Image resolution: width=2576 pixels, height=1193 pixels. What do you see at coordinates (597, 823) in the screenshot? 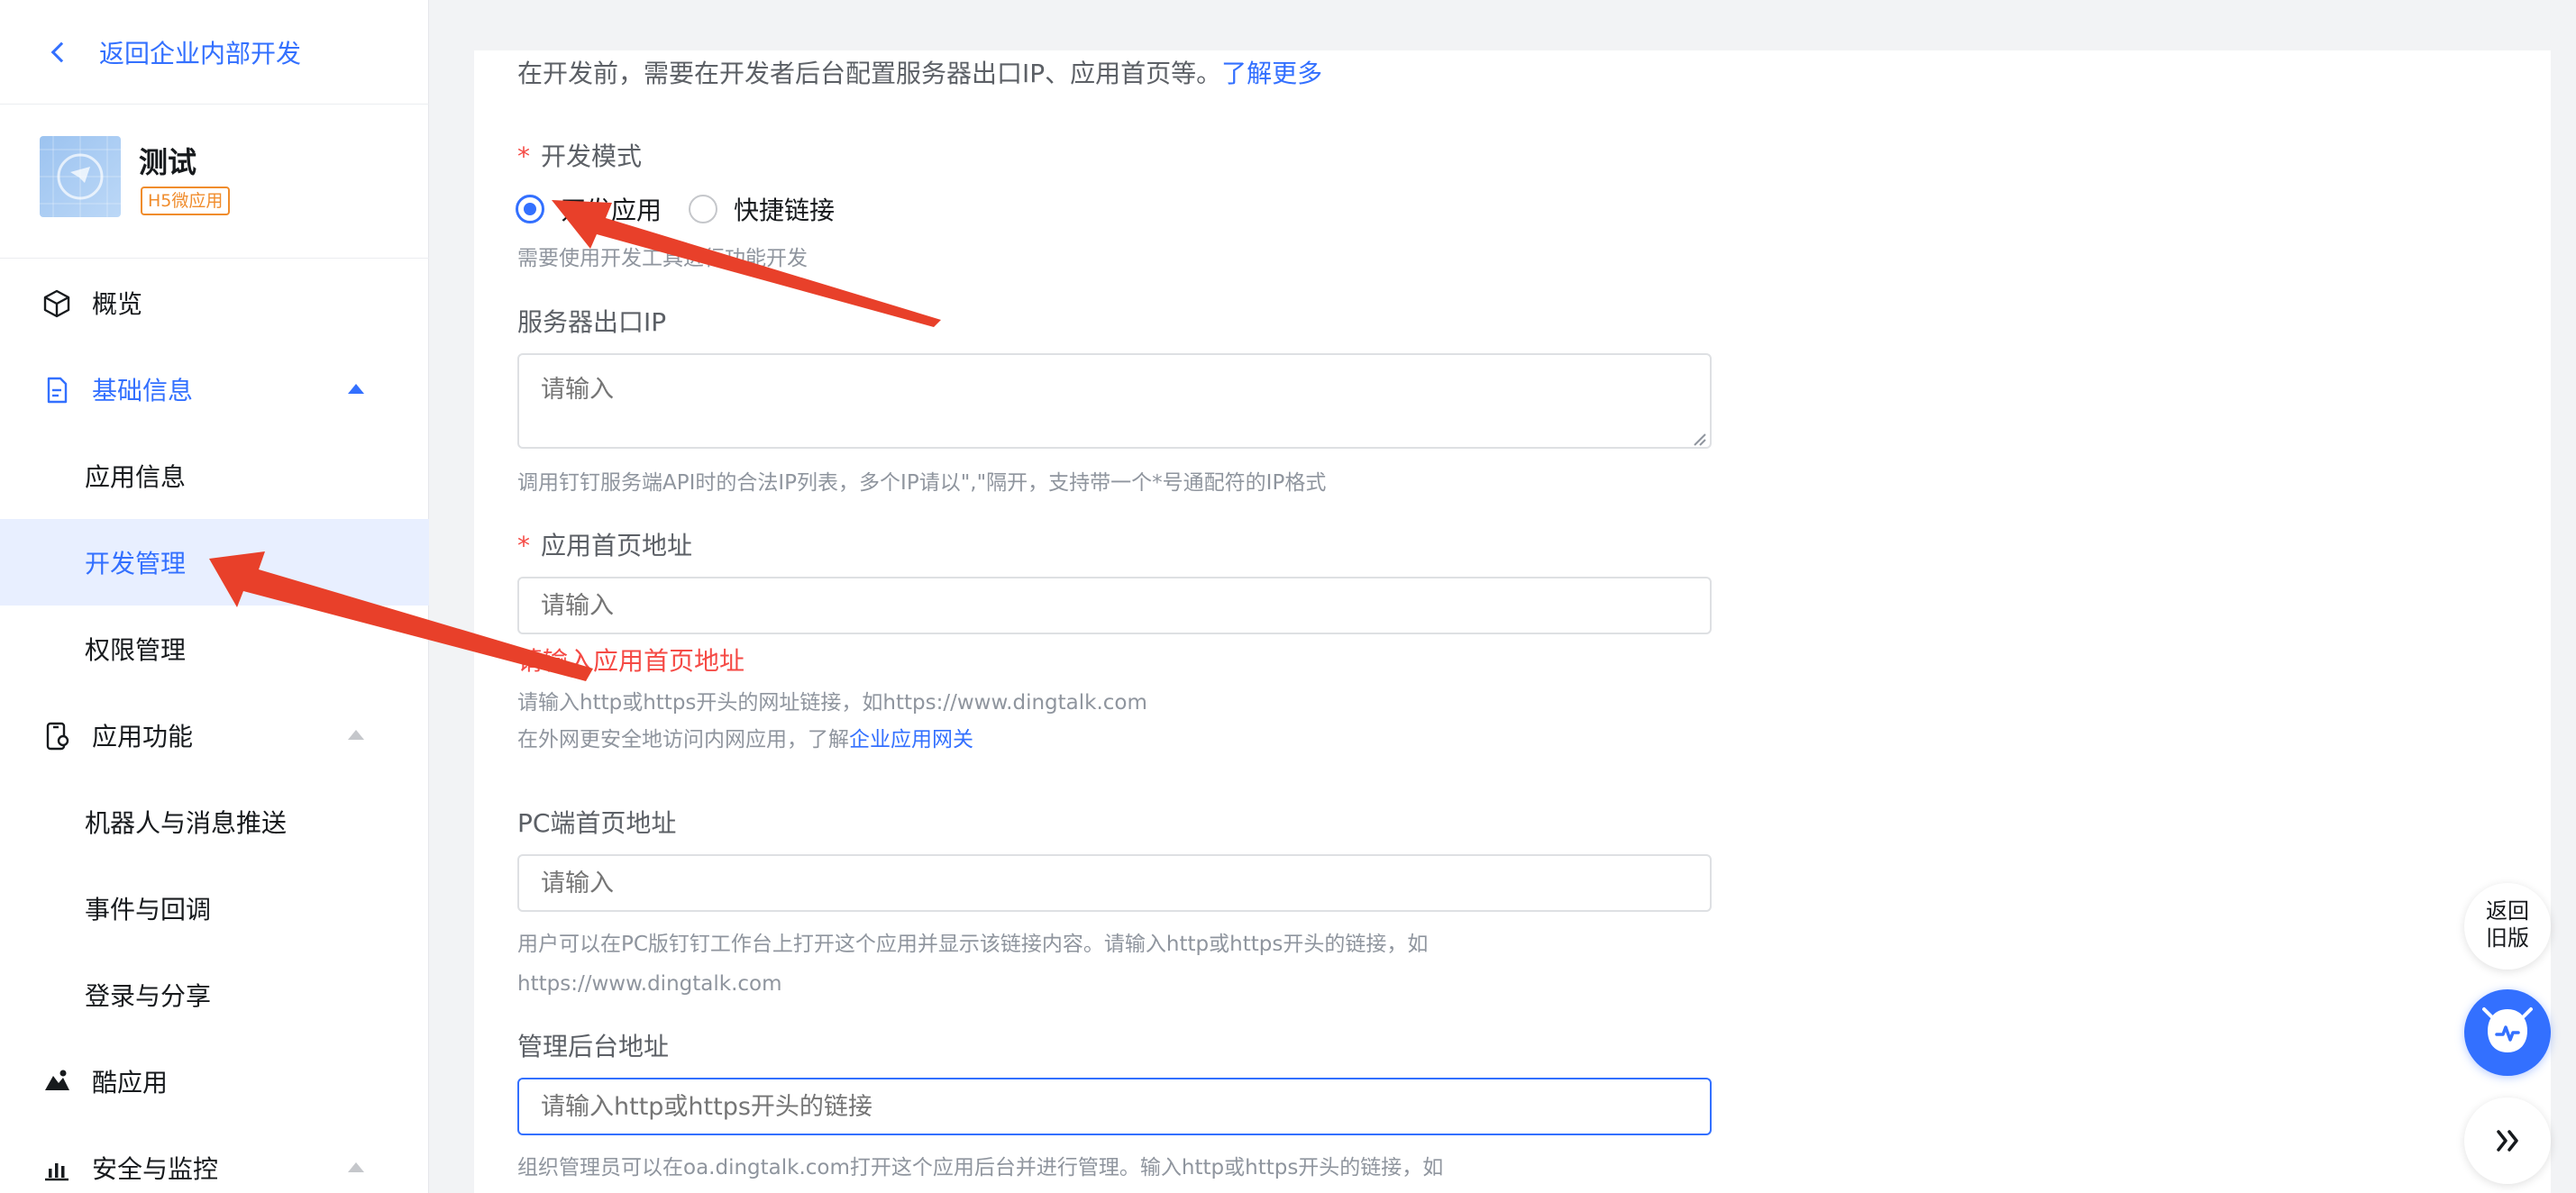
I see `pc-homepage-label: PC端首页地址` at bounding box center [597, 823].